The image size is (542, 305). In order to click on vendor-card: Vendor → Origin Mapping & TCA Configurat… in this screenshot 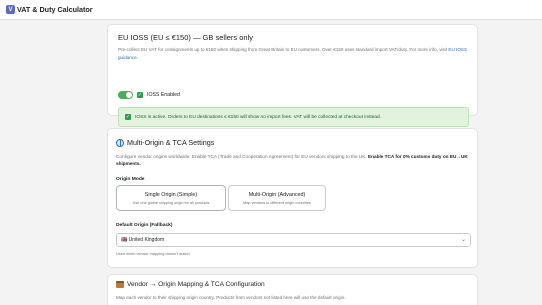, I will do `click(292, 289)`.